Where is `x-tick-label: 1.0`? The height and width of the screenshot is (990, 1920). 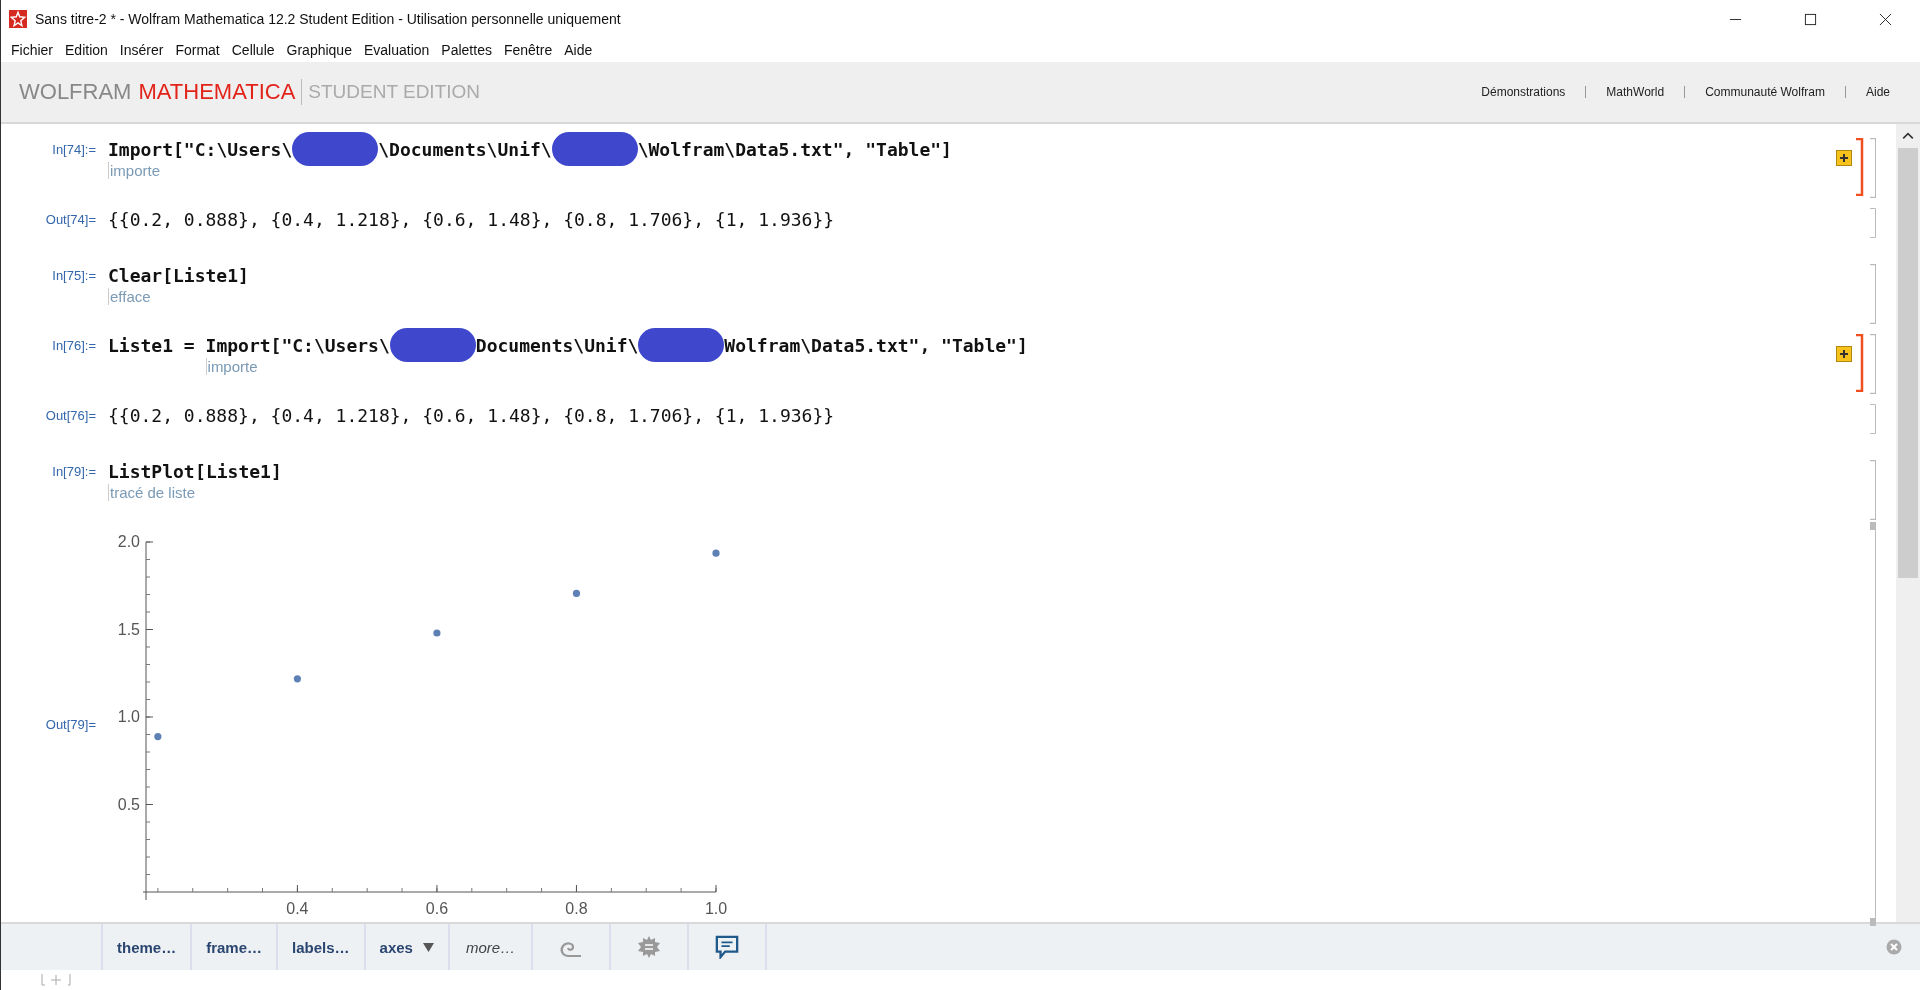 x-tick-label: 1.0 is located at coordinates (716, 908).